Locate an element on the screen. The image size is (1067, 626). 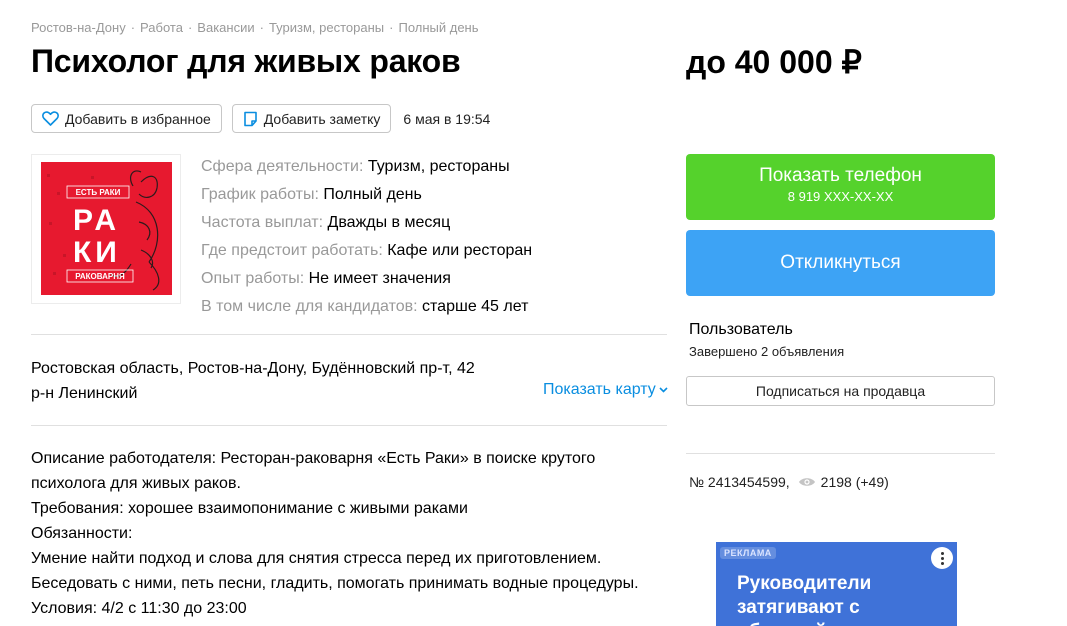
add-to-favorites-button: Добавить в избранное is located at coordinates (126, 118).